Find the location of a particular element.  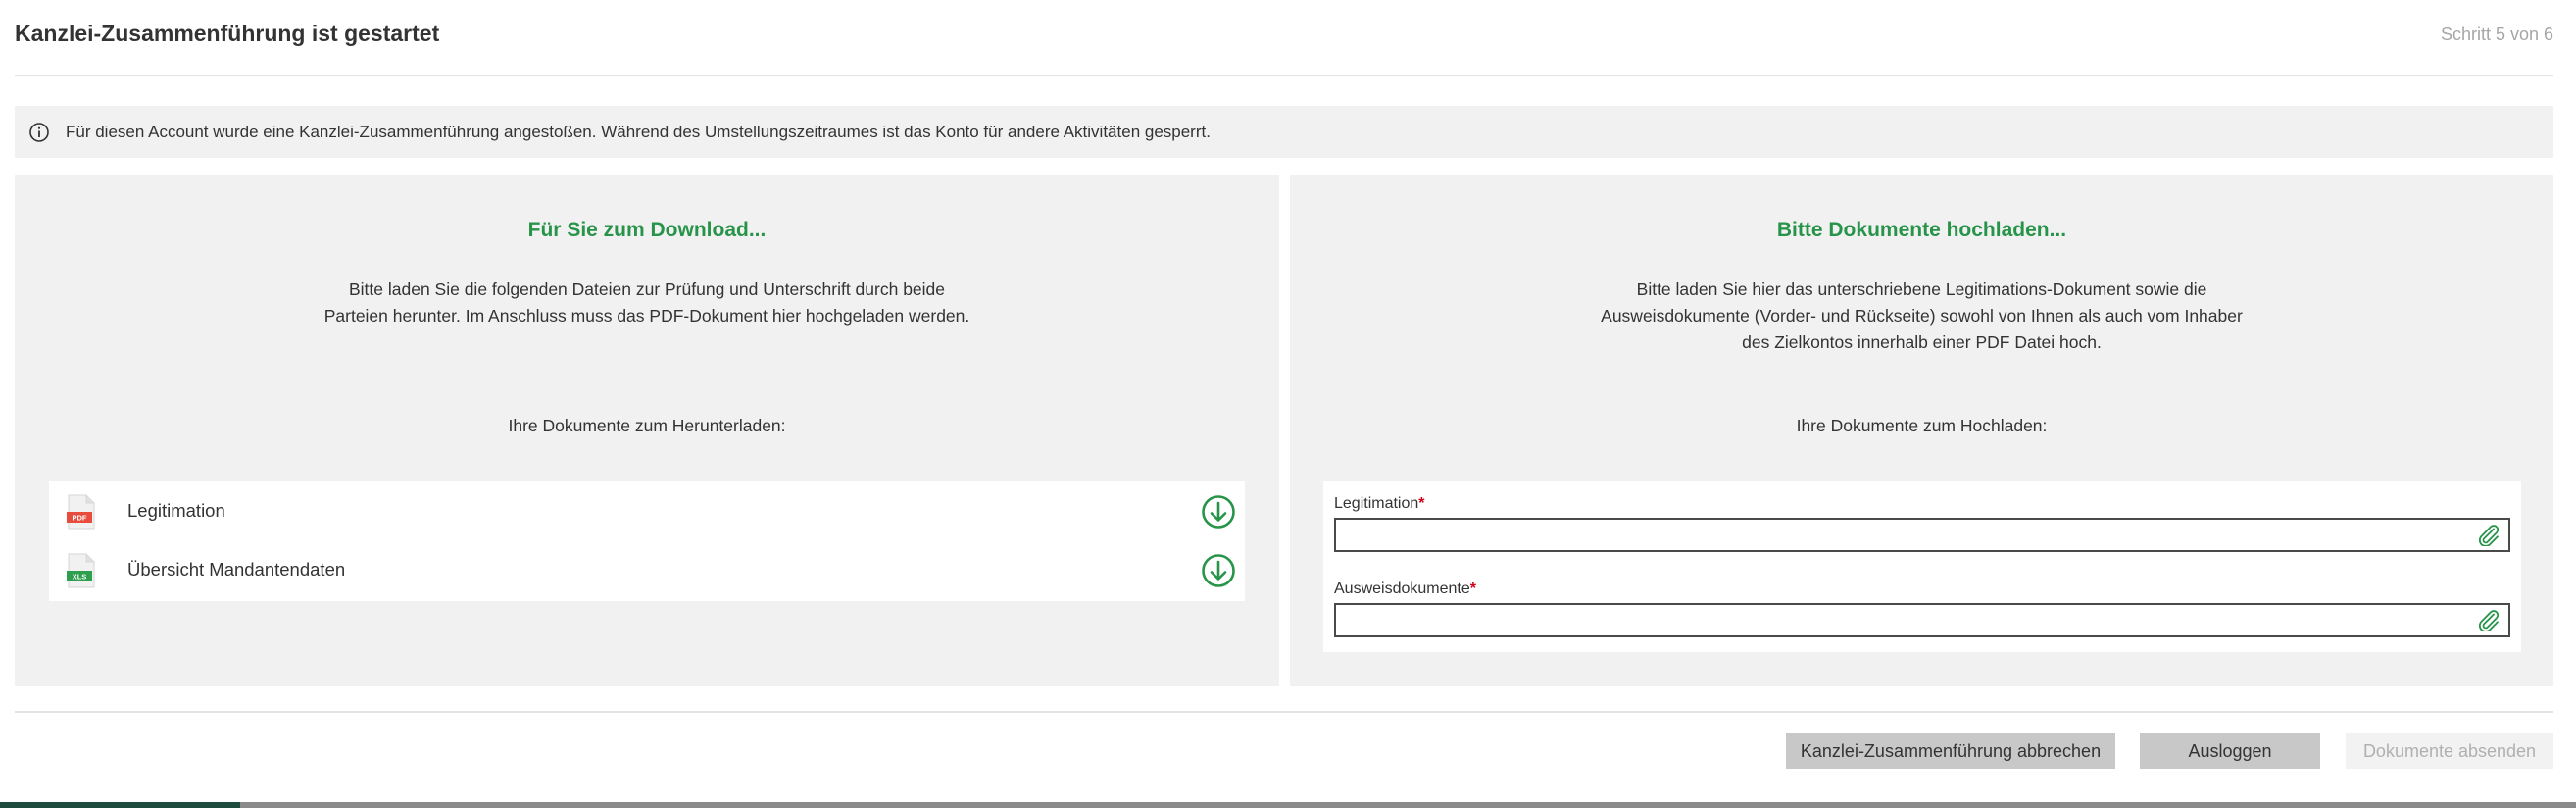

submit-documents-button: Dokumente absenden is located at coordinates (2449, 751).